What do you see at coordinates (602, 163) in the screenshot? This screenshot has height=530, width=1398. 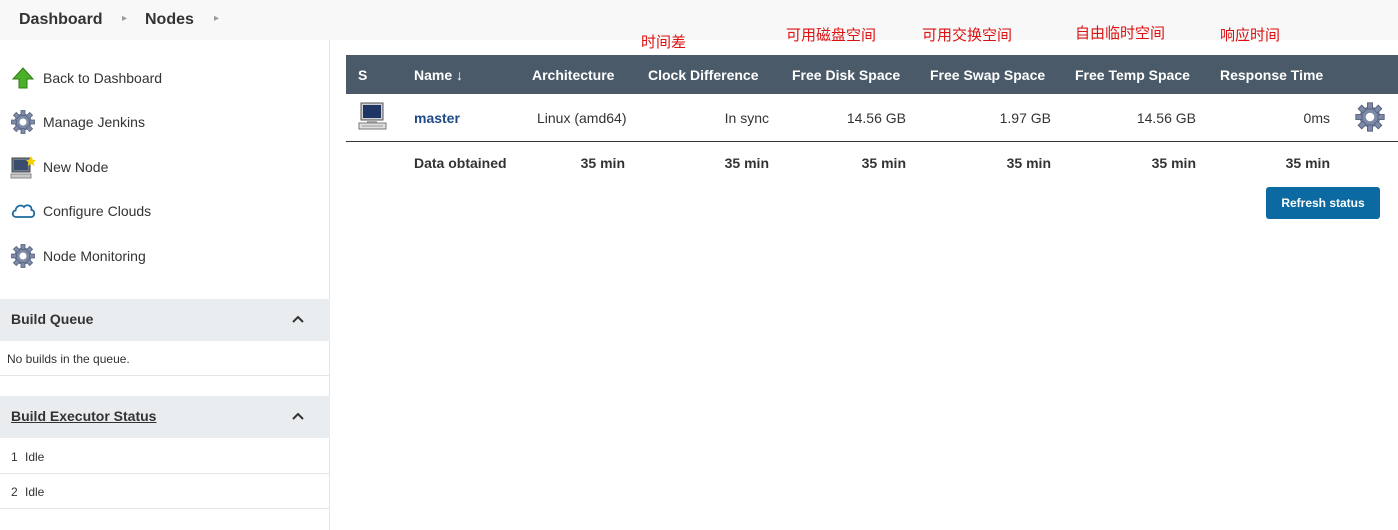 I see `obtained-architecture: 35 min` at bounding box center [602, 163].